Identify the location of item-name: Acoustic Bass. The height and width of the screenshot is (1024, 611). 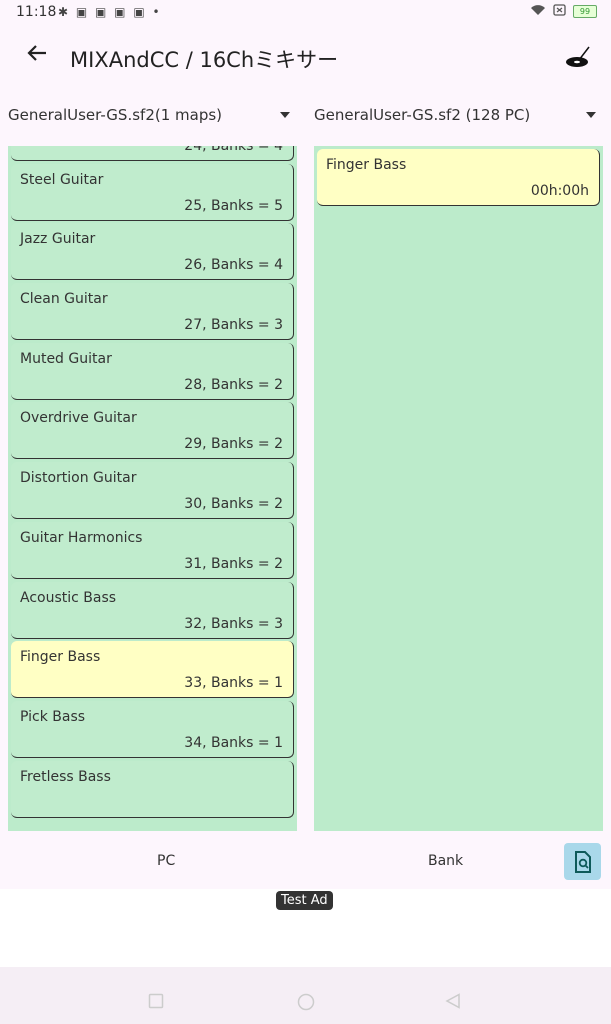
(68, 597).